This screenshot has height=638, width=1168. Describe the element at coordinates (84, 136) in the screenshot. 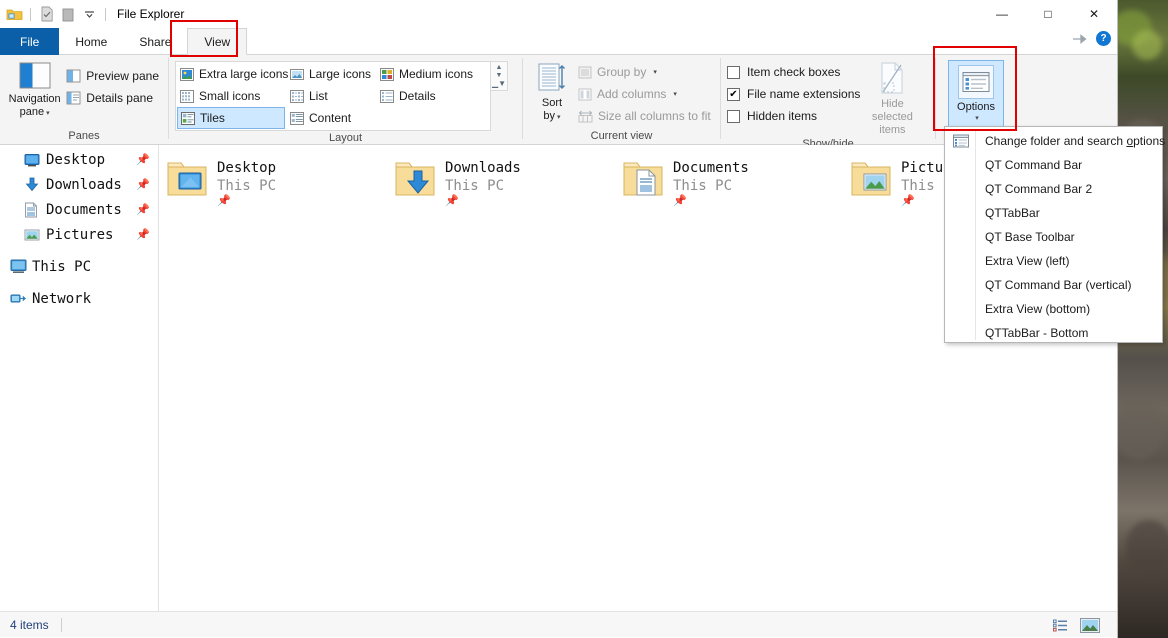

I see `group-label-panes: Panes` at that location.